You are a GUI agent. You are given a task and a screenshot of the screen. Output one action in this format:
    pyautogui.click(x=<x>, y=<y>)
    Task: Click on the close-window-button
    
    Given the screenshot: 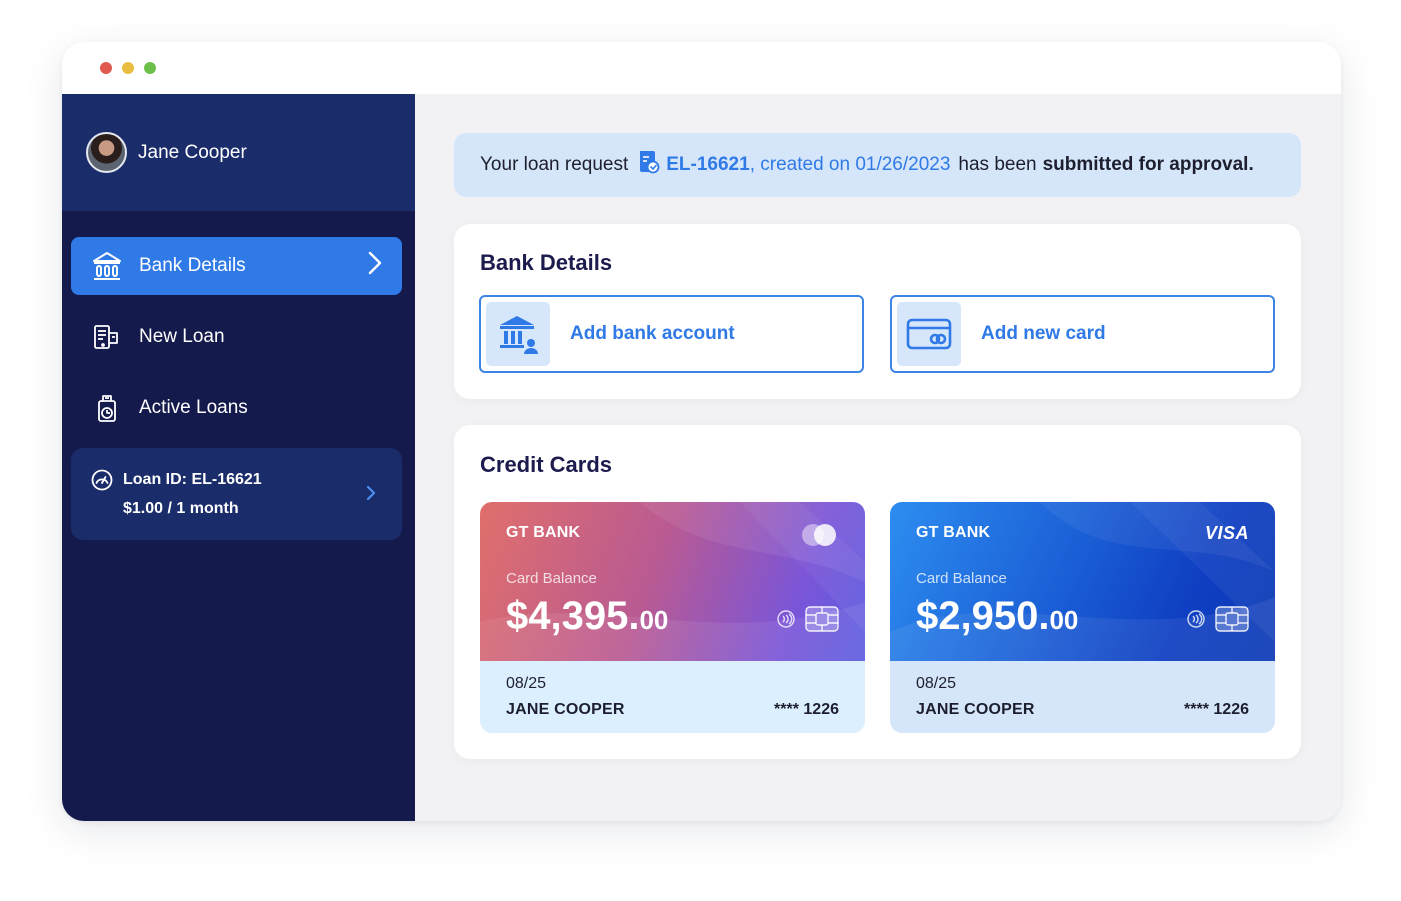 What is the action you would take?
    pyautogui.click(x=106, y=68)
    